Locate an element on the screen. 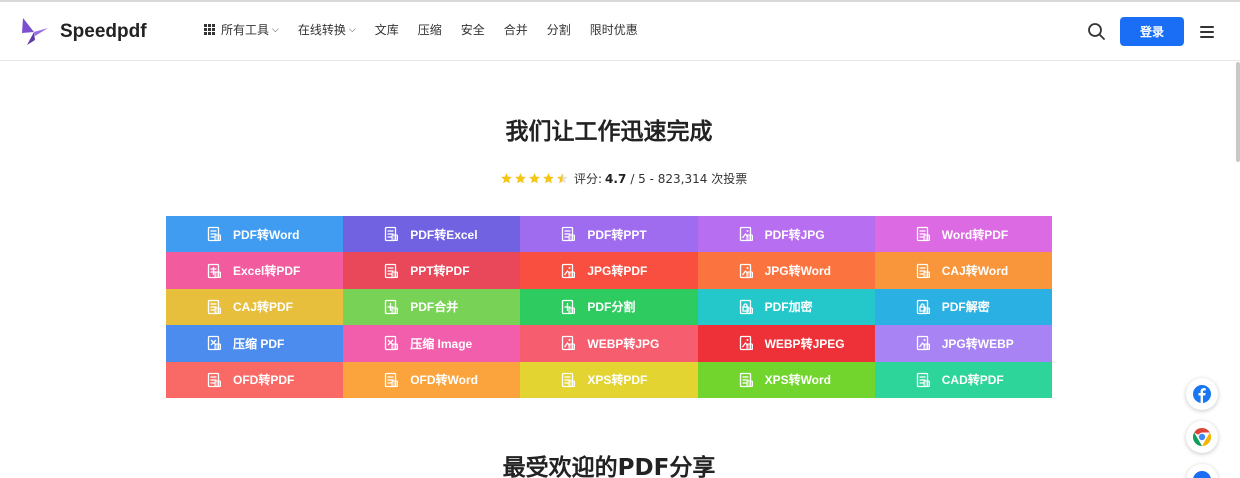 This screenshot has height=478, width=1240. nav-item: 分割 is located at coordinates (559, 29).